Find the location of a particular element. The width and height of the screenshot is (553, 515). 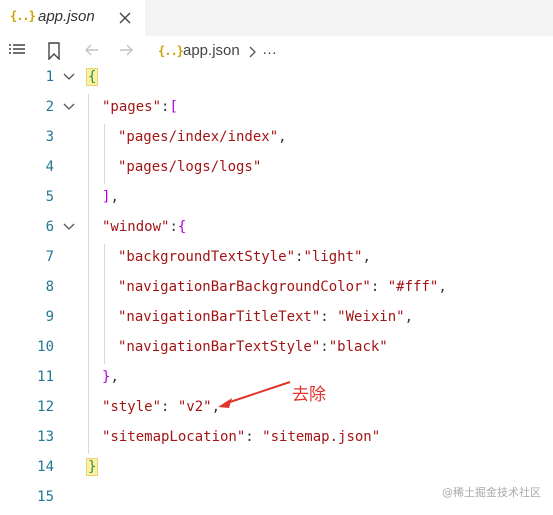

code-text: ], is located at coordinates (110, 197).